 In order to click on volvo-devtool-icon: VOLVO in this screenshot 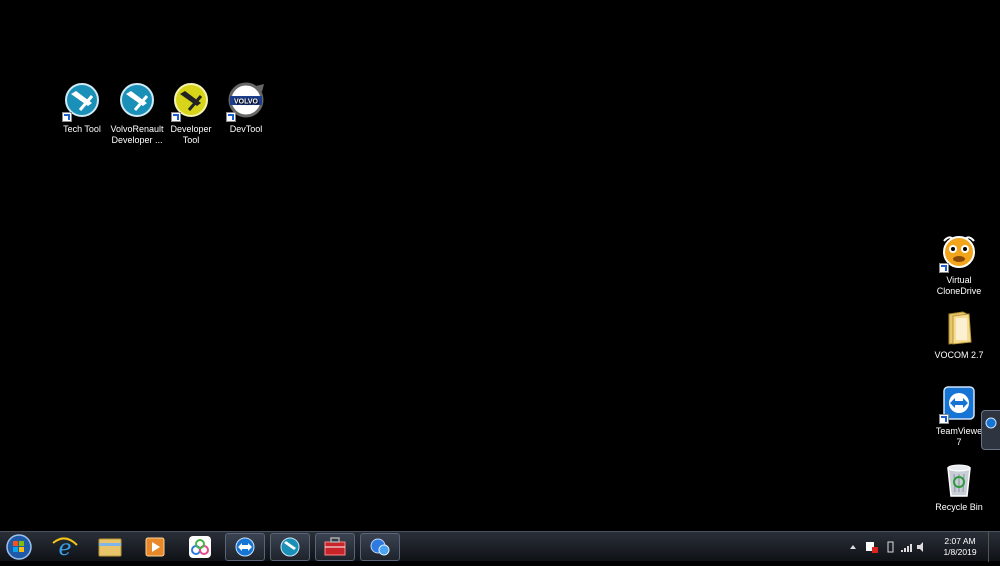, I will do `click(246, 102)`.